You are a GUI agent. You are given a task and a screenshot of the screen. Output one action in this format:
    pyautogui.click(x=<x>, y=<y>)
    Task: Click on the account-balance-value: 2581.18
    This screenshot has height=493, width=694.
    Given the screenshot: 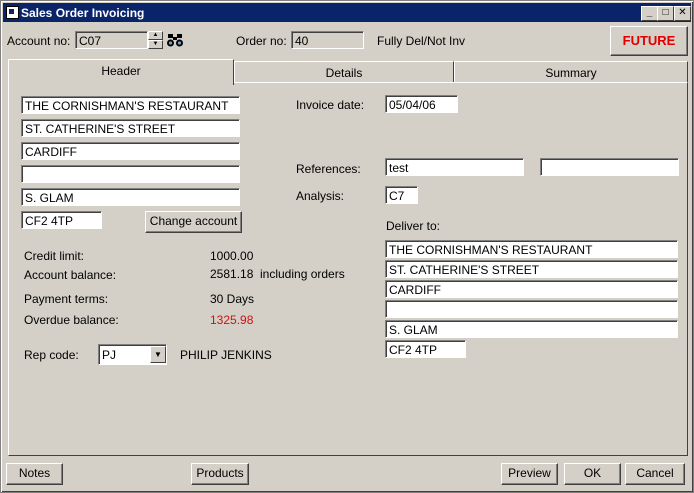 What is the action you would take?
    pyautogui.click(x=232, y=274)
    